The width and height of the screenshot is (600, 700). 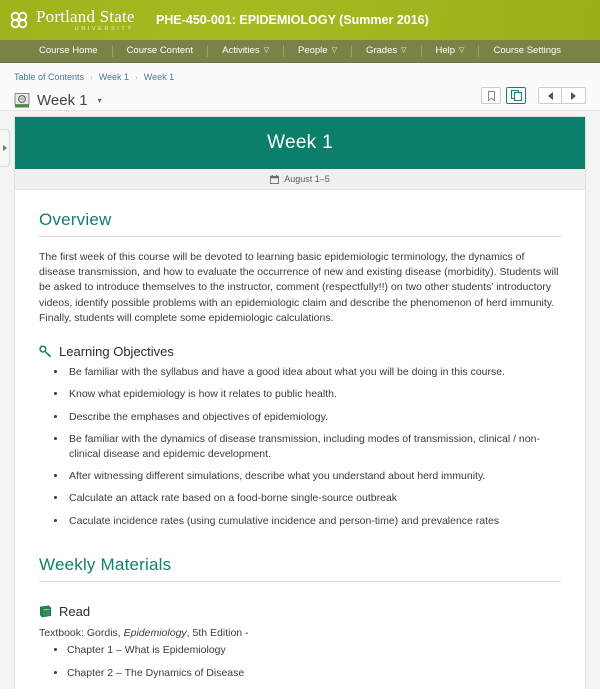 I want to click on list-item: Chapter 1 – What is Epidemiology, so click(x=314, y=650).